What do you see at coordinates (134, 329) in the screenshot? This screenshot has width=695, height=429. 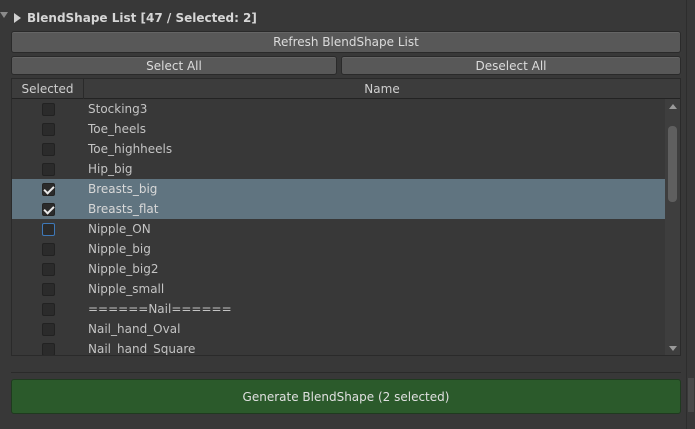 I see `blendshape-name: Nail_hand_Oval` at bounding box center [134, 329].